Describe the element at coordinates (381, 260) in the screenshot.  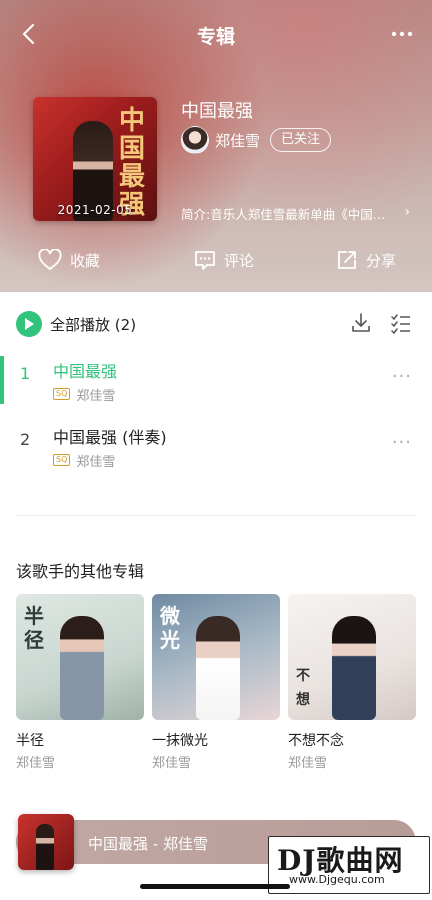
I see `share-label: 分享` at that location.